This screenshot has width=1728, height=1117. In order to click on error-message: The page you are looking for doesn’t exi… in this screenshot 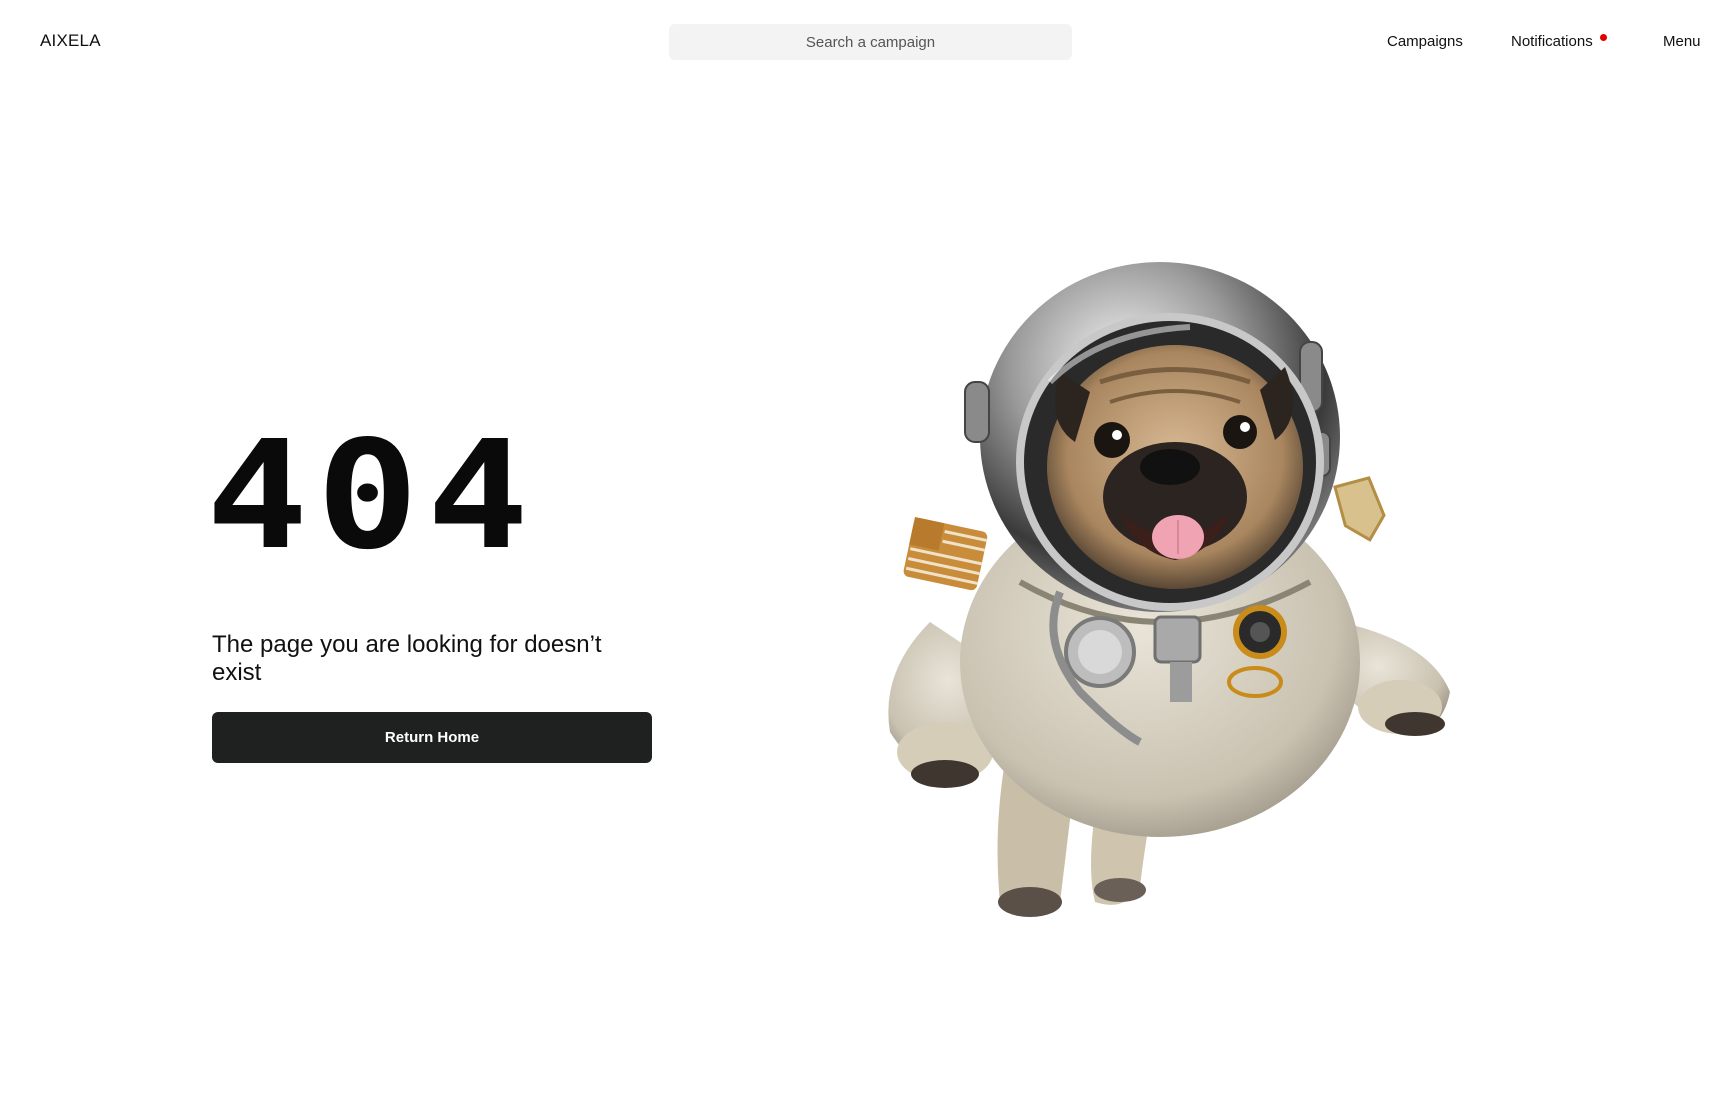, I will do `click(407, 658)`.